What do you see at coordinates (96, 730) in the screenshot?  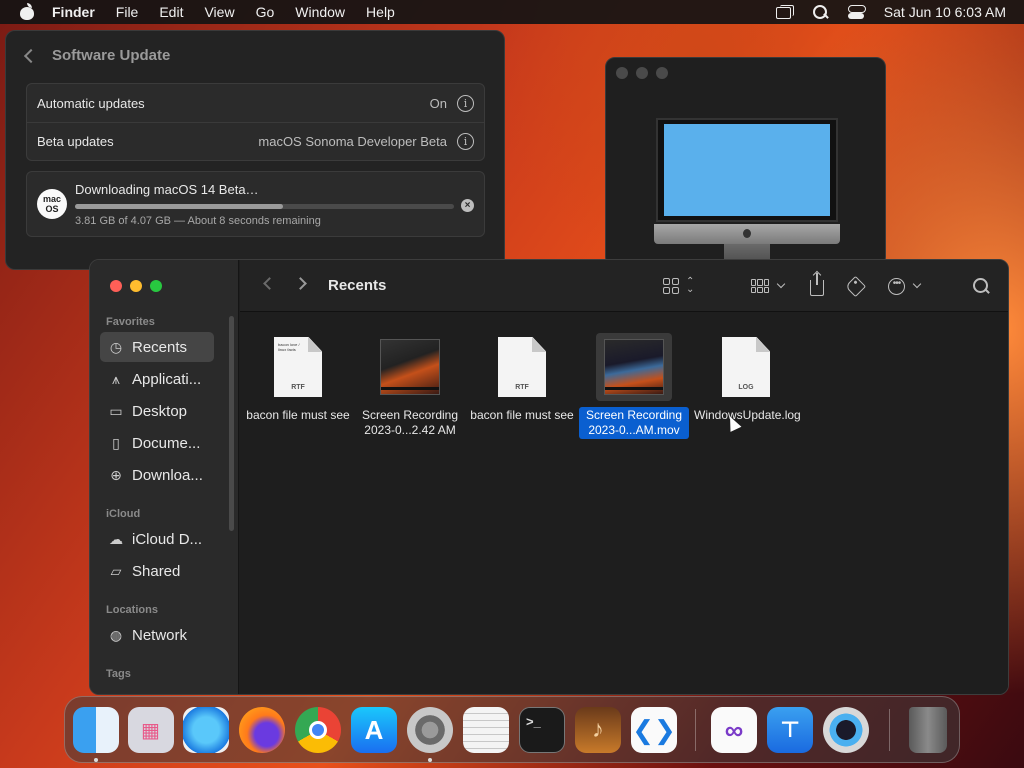 I see `dock-finder-icon` at bounding box center [96, 730].